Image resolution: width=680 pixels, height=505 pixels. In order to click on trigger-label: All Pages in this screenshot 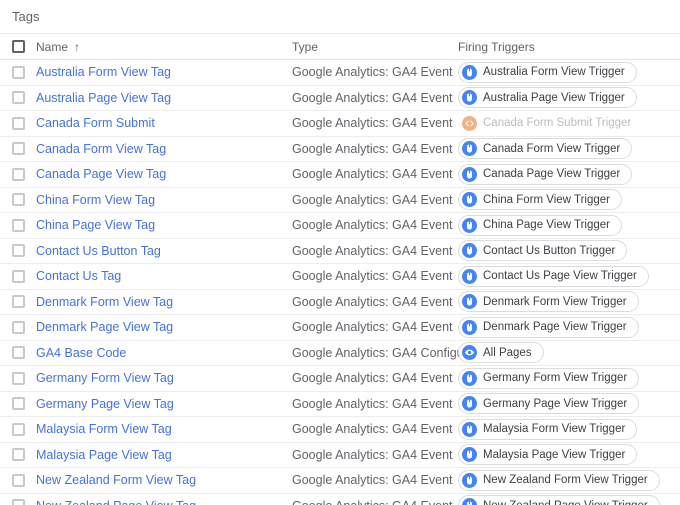, I will do `click(507, 352)`.